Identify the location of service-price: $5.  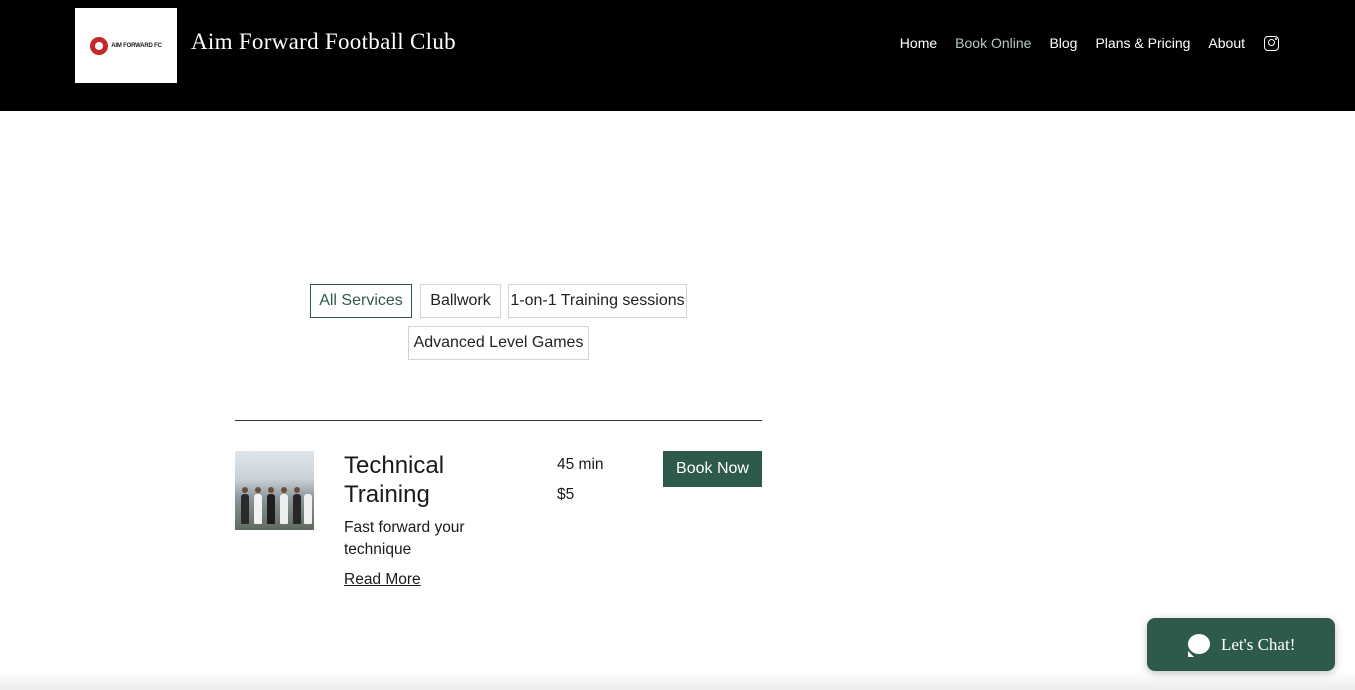
(566, 494).